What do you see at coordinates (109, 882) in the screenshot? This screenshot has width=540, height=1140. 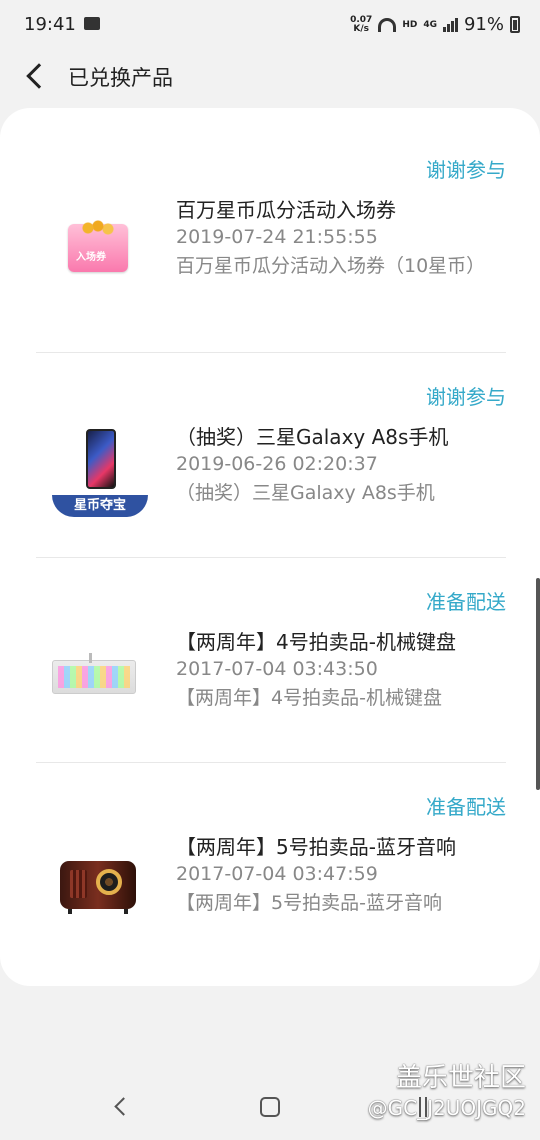 I see `speaker-grill-icon` at bounding box center [109, 882].